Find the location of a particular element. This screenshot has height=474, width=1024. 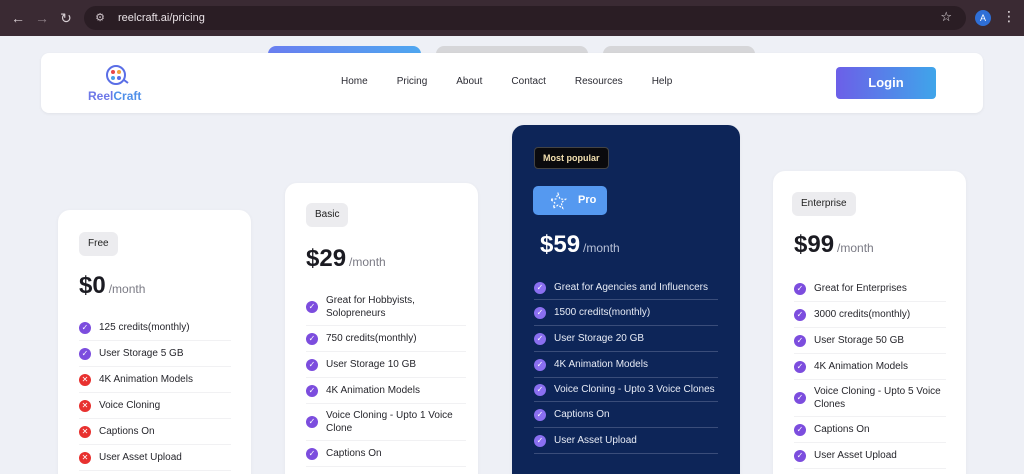

feature-item: ✕ User Asset Upload is located at coordinates (155, 458).